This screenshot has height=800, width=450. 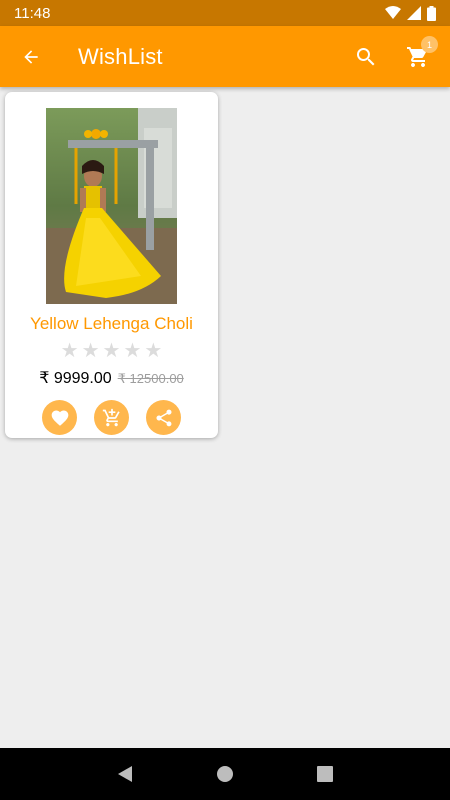 I want to click on price-row: ₹ 9999.00 ₹ 12500.00, so click(x=111, y=378).